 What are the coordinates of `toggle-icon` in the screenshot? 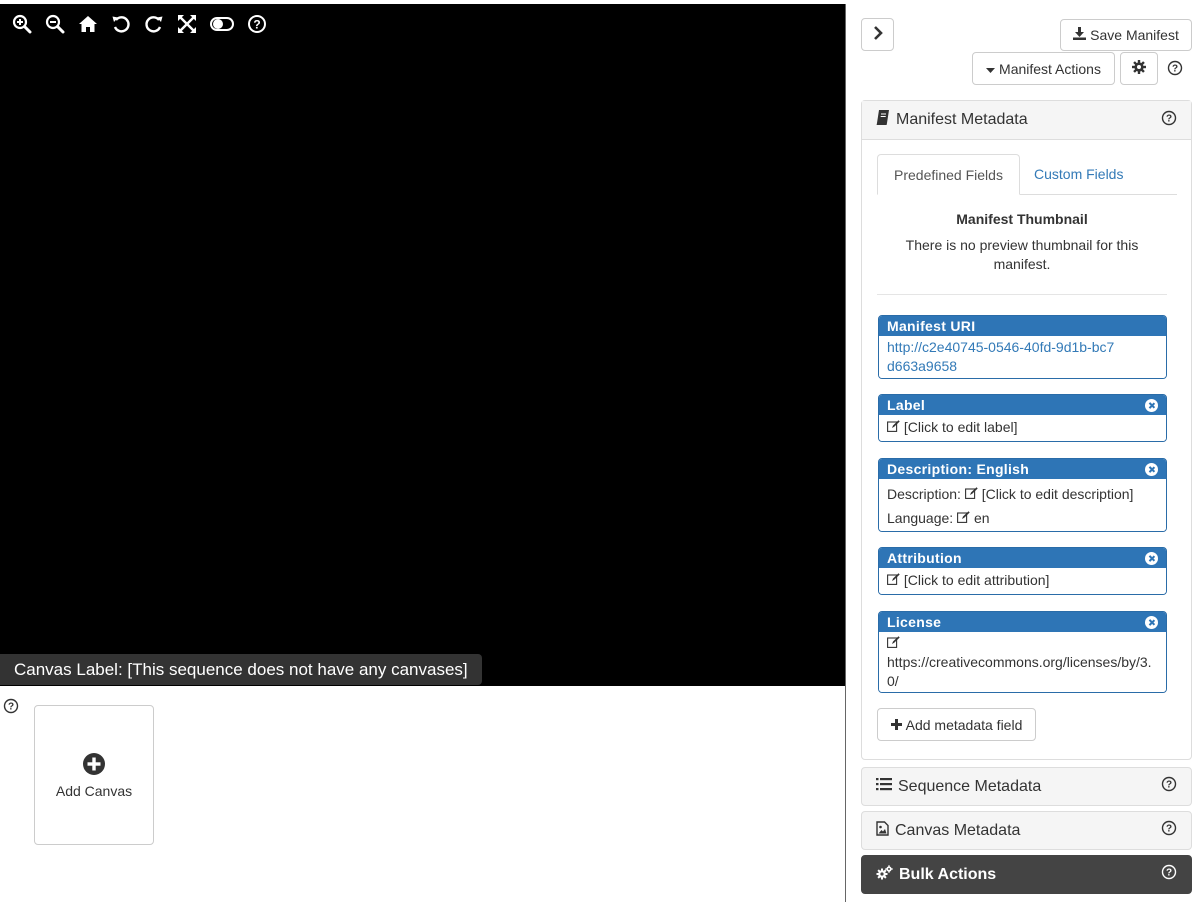 It's located at (222, 24).